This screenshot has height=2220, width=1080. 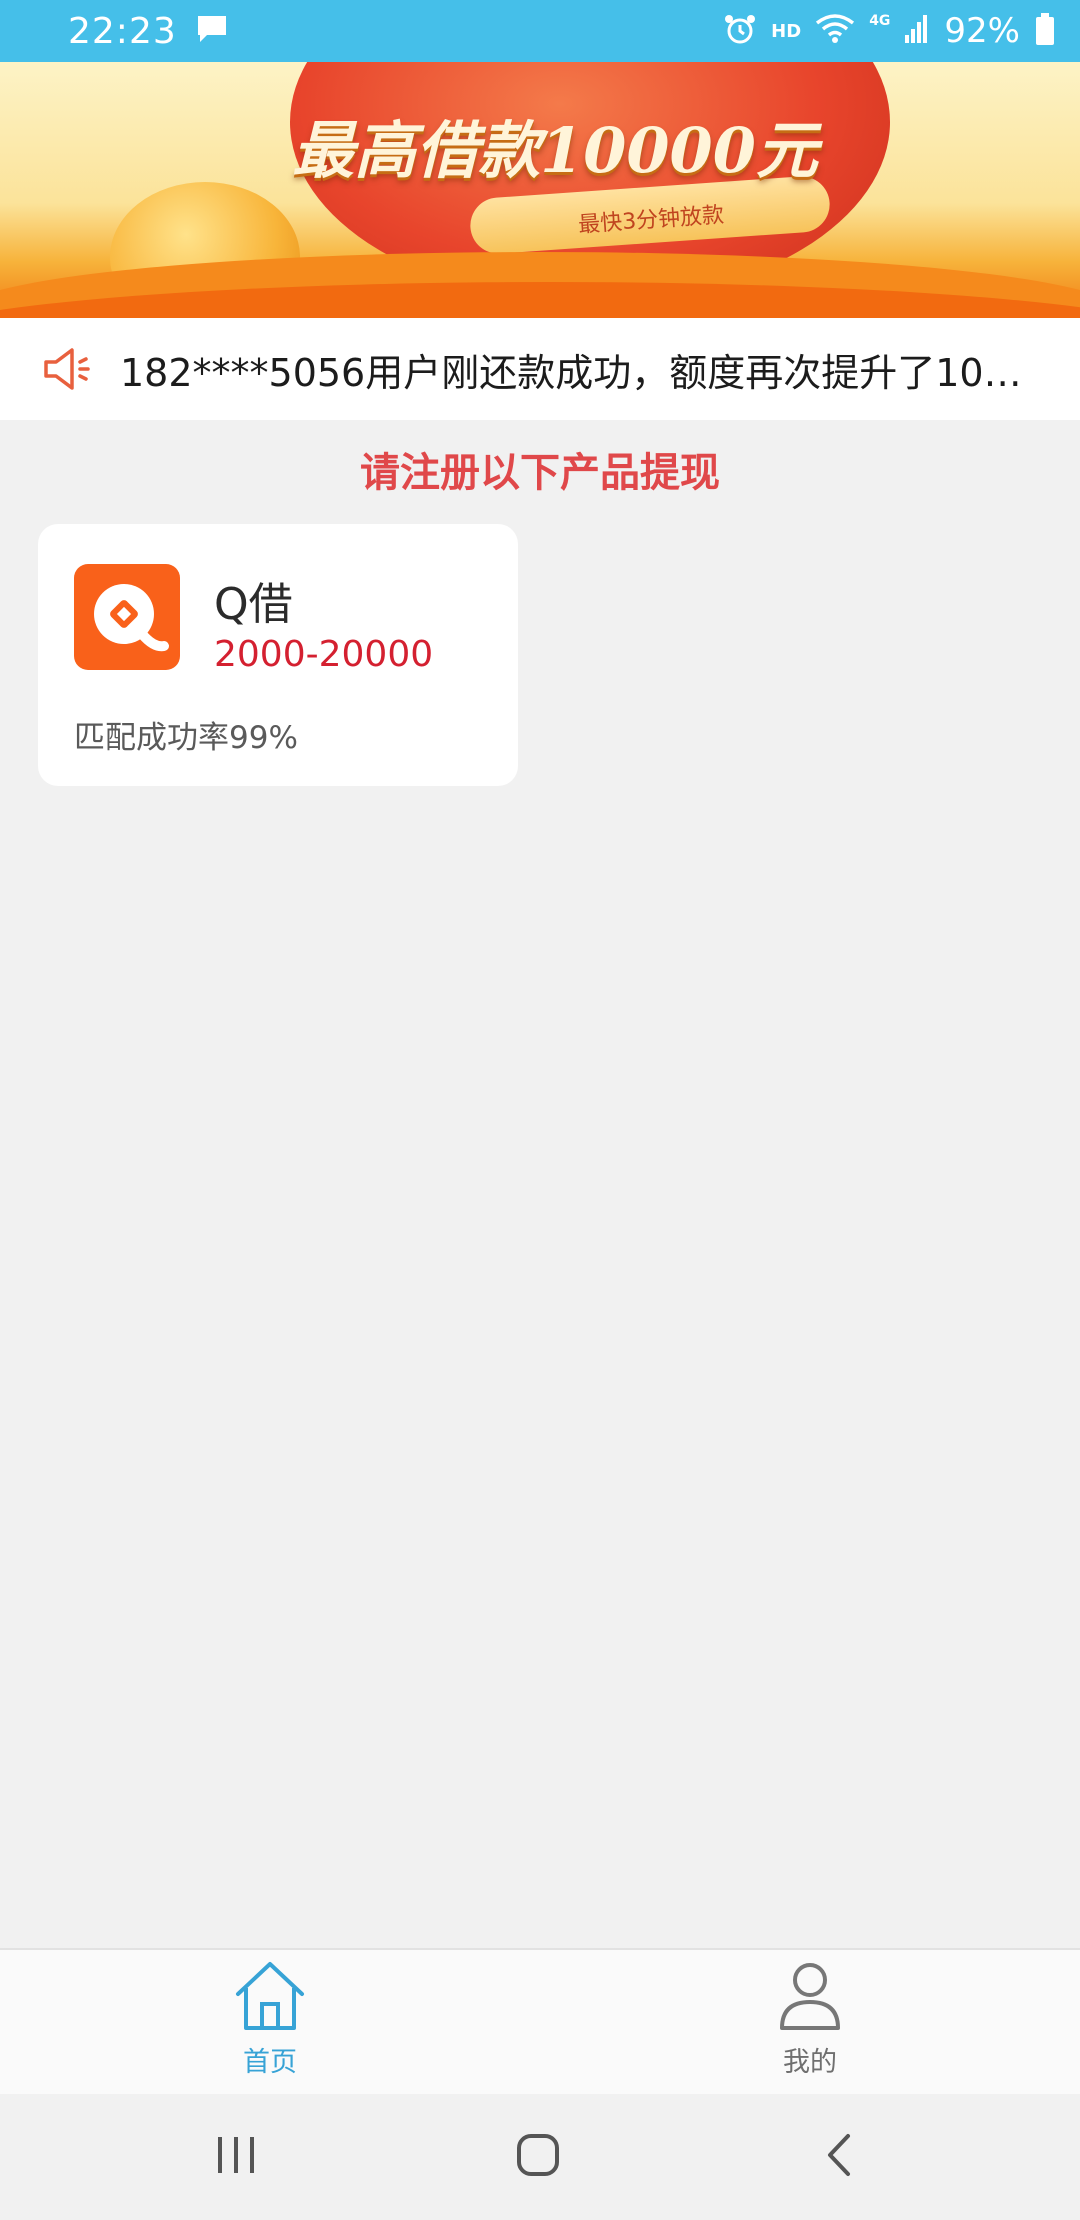 I want to click on wifi-icon, so click(x=835, y=31).